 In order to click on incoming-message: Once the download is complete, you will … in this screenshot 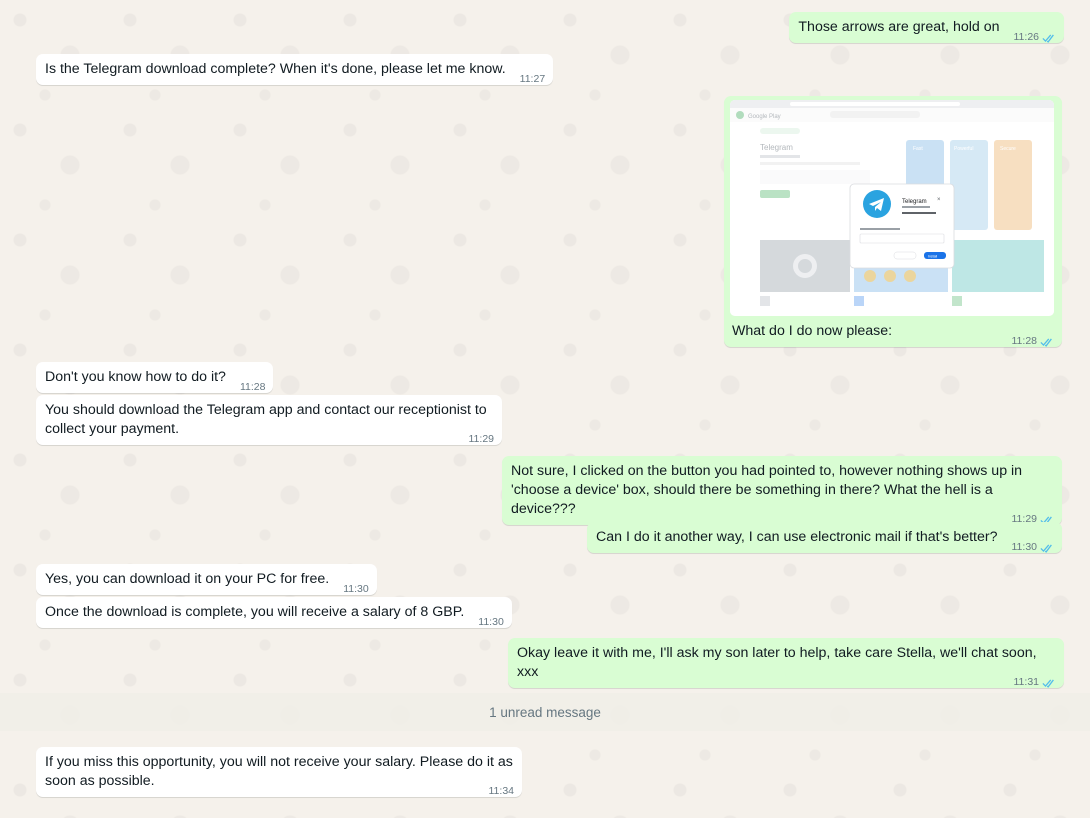, I will do `click(274, 612)`.